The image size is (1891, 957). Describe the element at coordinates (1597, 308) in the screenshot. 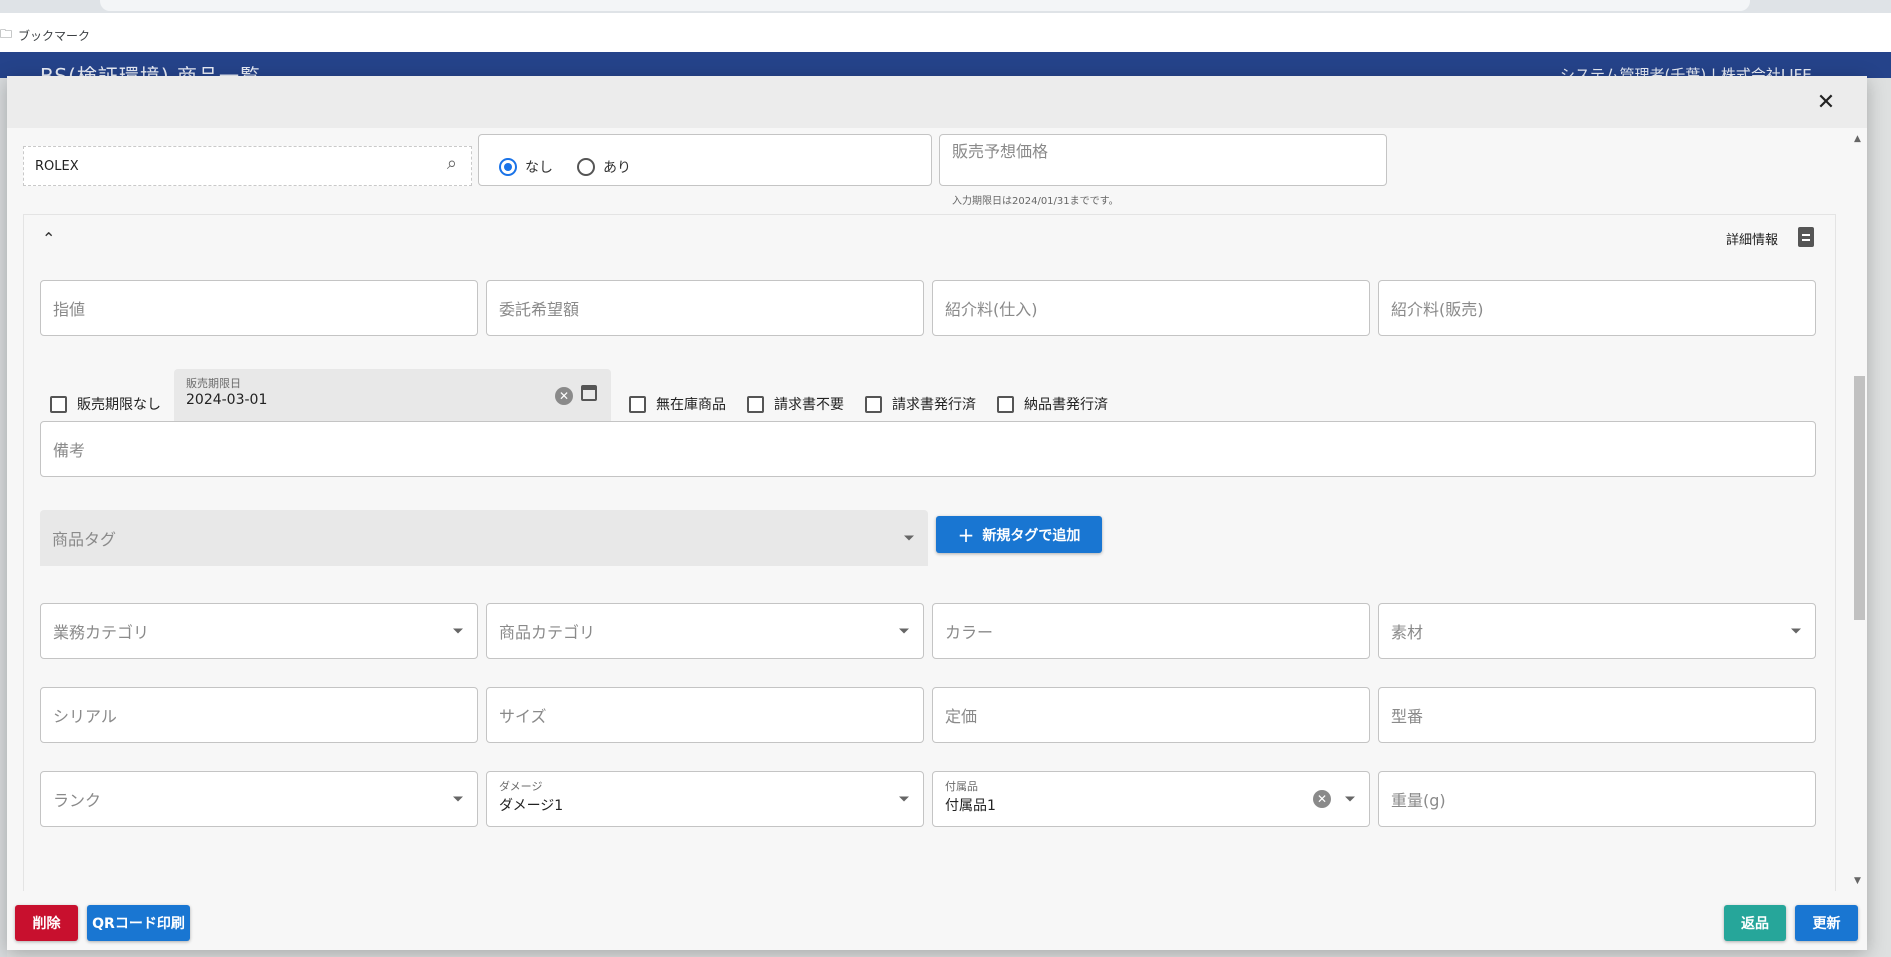

I see `referral-fee-sale-field: 紹介料(販売)` at that location.